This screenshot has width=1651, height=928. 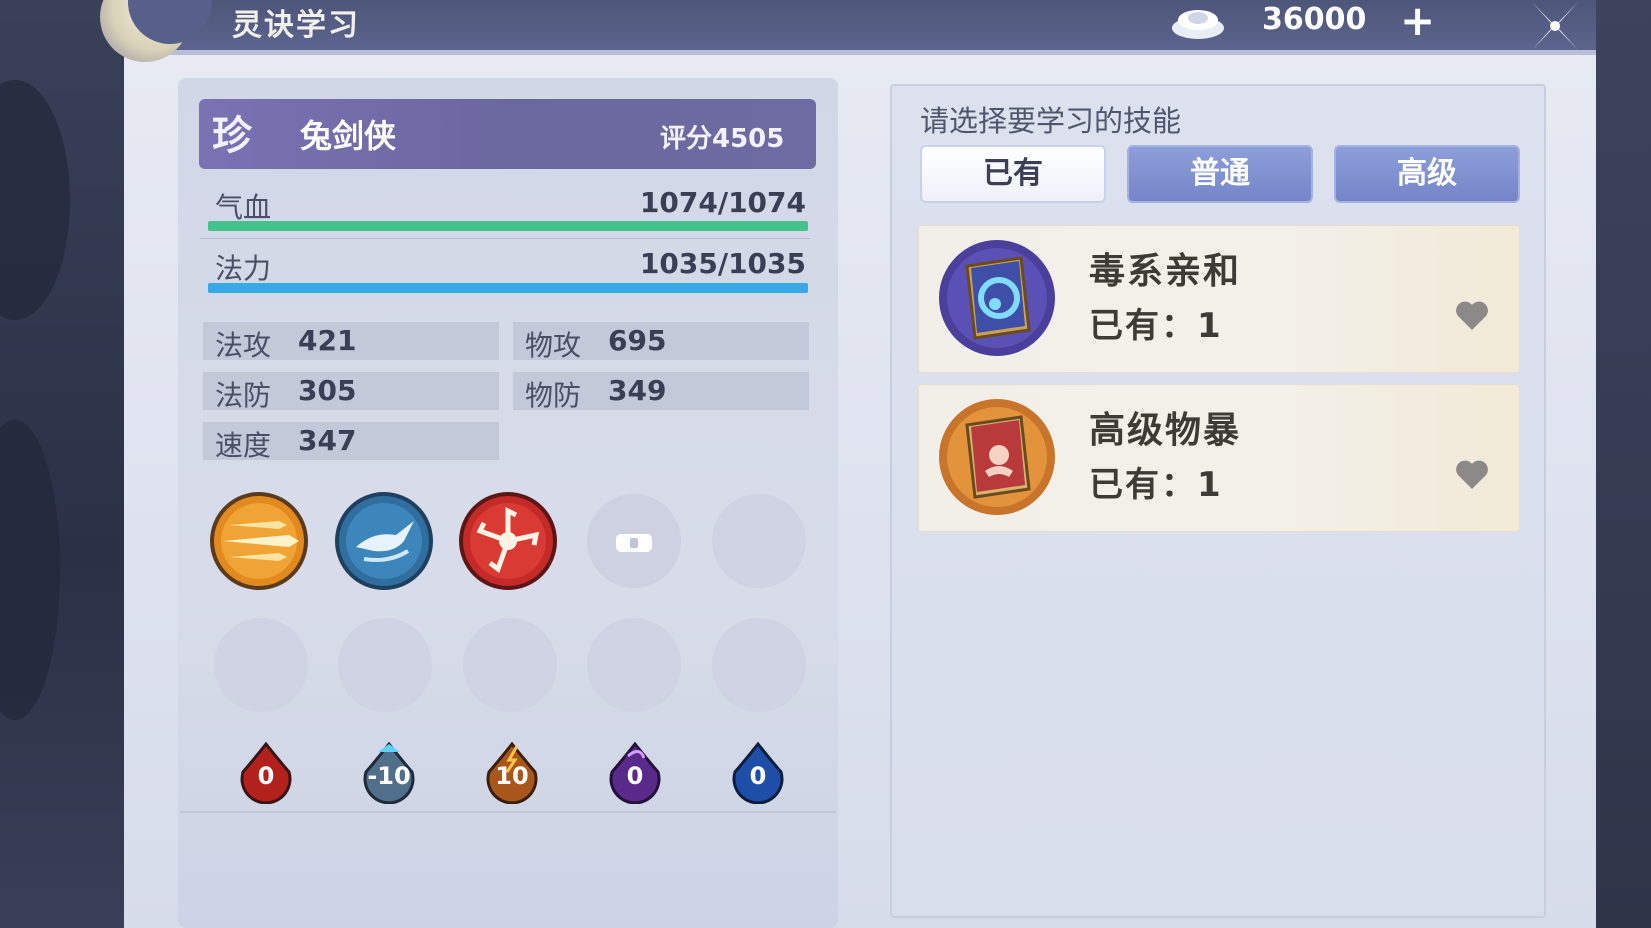 What do you see at coordinates (1013, 174) in the screenshot?
I see `tab-owned: 已有` at bounding box center [1013, 174].